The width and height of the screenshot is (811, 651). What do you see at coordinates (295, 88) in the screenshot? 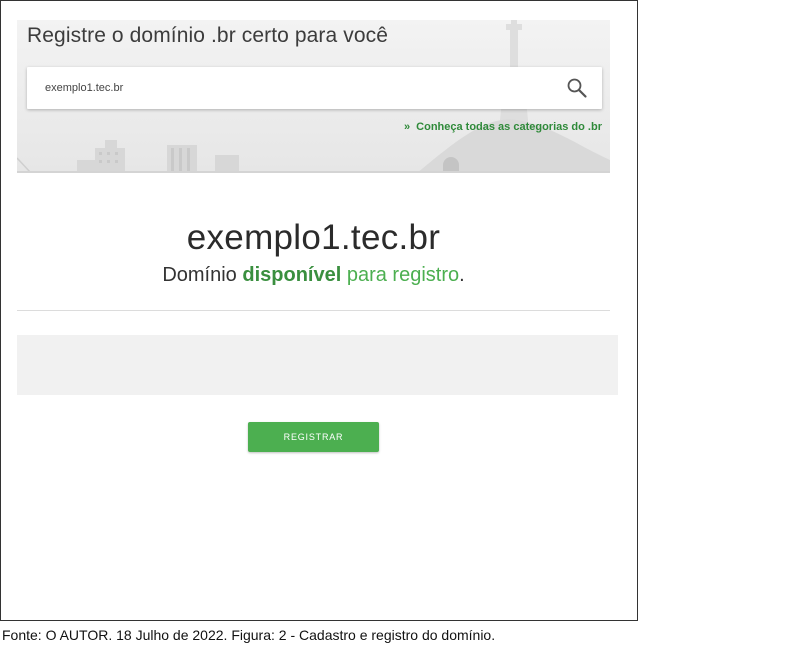
I see `search-input` at bounding box center [295, 88].